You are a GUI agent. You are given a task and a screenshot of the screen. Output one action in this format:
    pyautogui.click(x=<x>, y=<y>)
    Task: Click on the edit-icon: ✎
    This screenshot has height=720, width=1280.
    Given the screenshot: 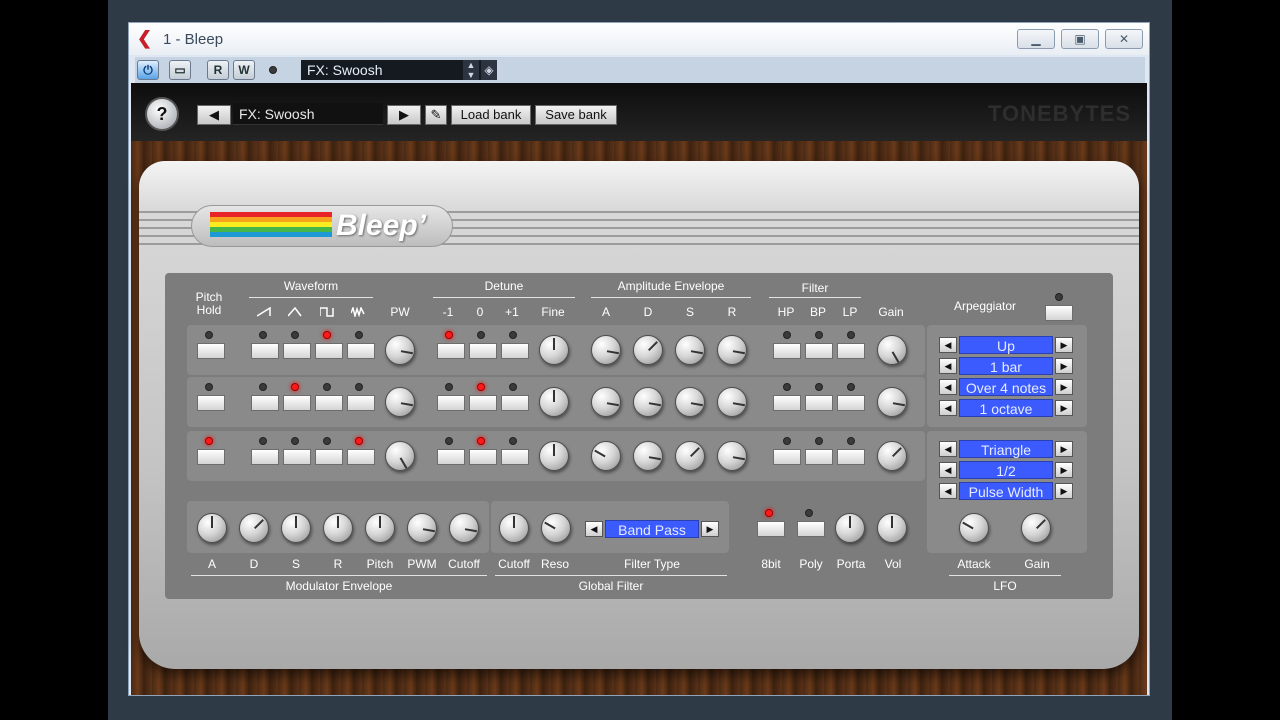 What is the action you would take?
    pyautogui.click(x=436, y=115)
    